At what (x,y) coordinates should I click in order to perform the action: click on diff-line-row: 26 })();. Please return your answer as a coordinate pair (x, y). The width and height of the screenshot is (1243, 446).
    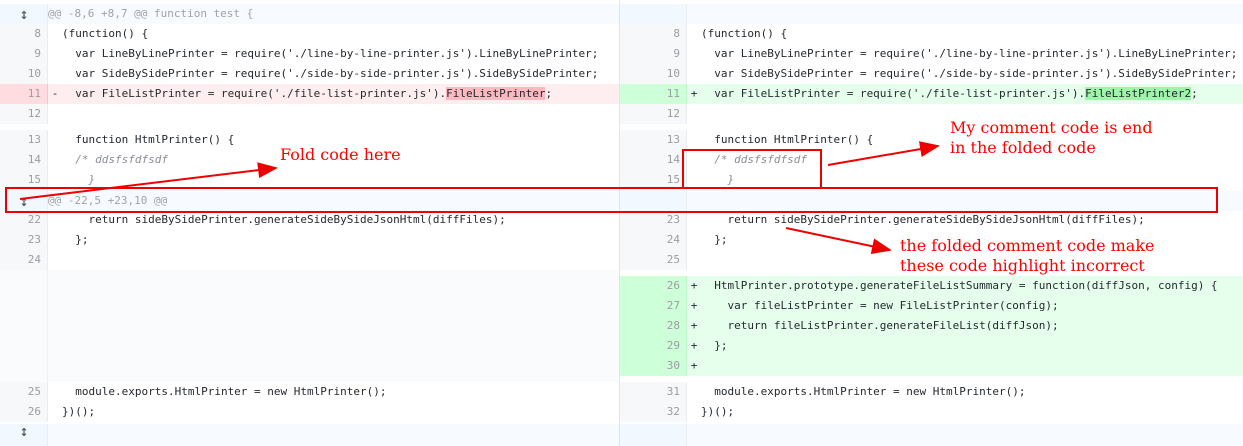
    Looking at the image, I should click on (309, 412).